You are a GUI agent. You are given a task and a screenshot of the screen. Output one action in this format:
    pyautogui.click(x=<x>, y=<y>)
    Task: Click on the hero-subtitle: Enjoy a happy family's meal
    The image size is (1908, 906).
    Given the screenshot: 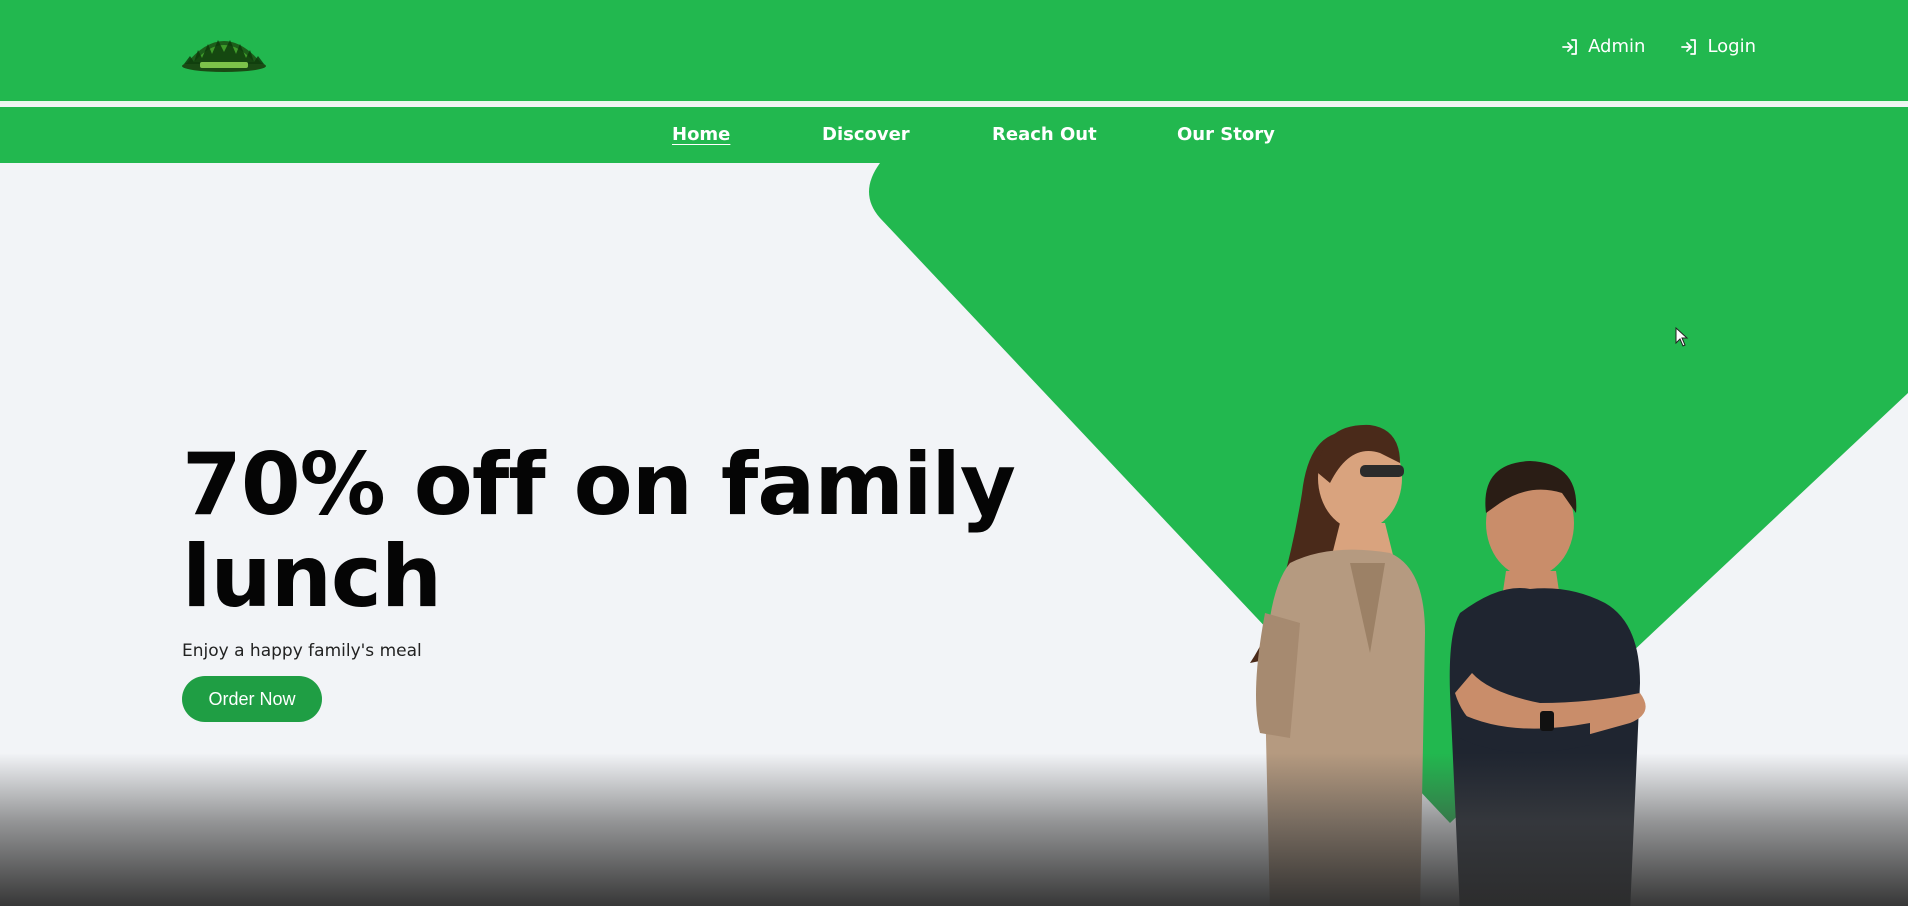 What is the action you would take?
    pyautogui.click(x=302, y=651)
    